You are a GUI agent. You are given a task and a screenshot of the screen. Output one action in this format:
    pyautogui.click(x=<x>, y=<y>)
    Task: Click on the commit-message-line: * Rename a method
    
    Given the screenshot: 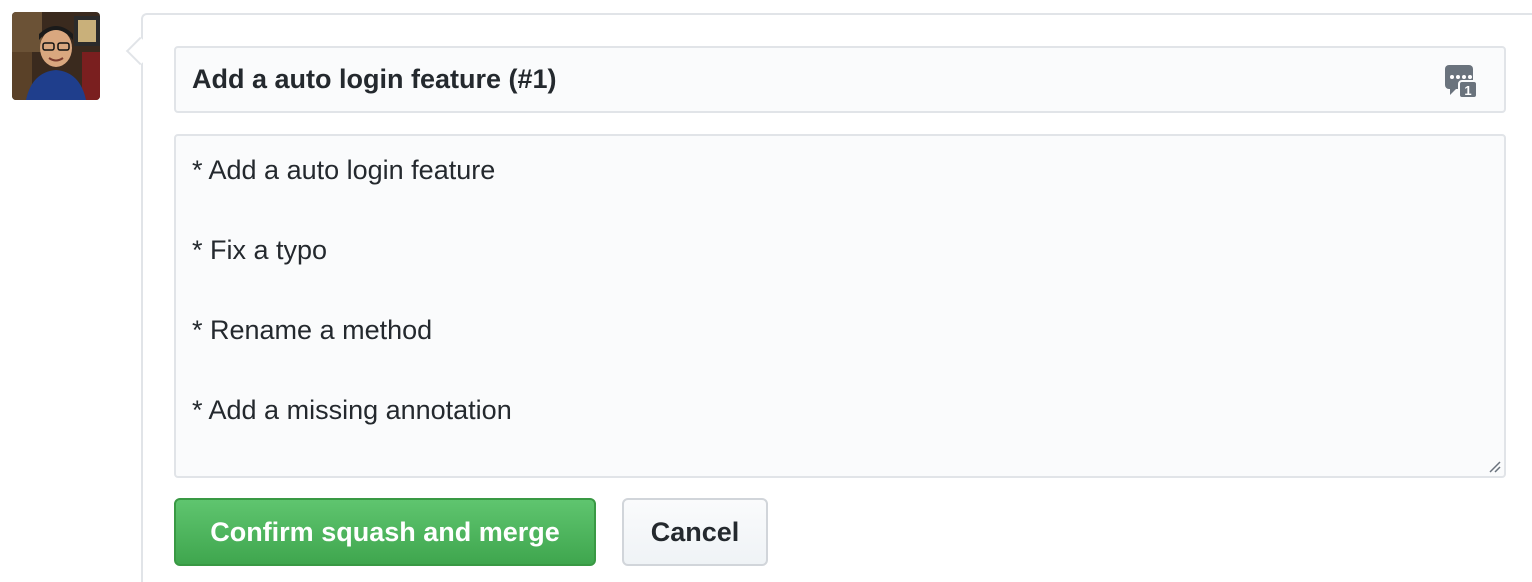 What is the action you would take?
    pyautogui.click(x=312, y=330)
    